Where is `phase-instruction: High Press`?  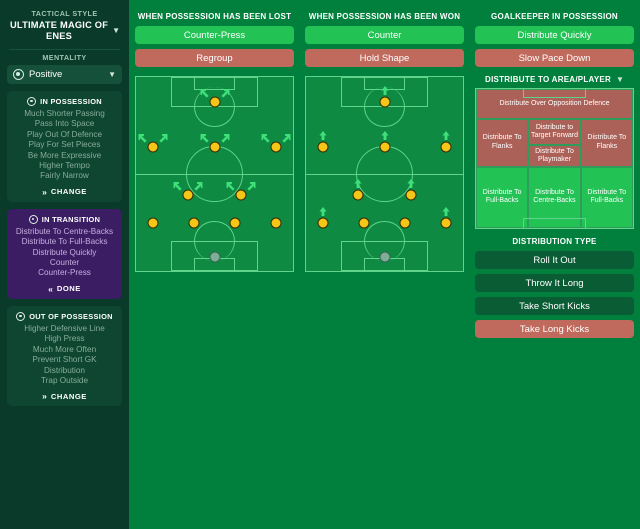
phase-instruction: High Press is located at coordinates (64, 339).